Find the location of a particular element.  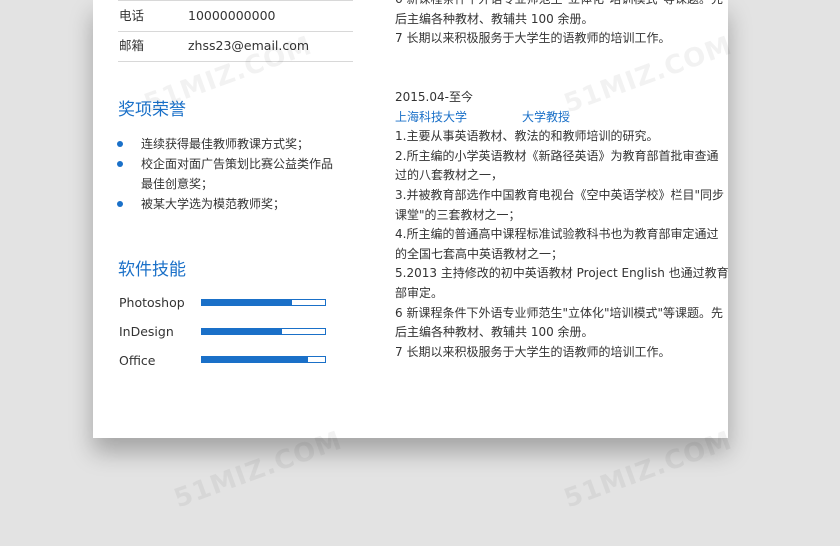

experience-period: 2015.04-至今 is located at coordinates (434, 97).